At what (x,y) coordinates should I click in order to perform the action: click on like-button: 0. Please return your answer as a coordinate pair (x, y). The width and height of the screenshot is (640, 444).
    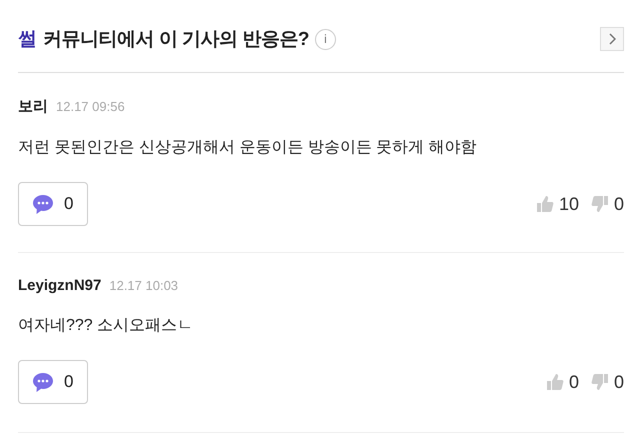
    Looking at the image, I should click on (562, 382).